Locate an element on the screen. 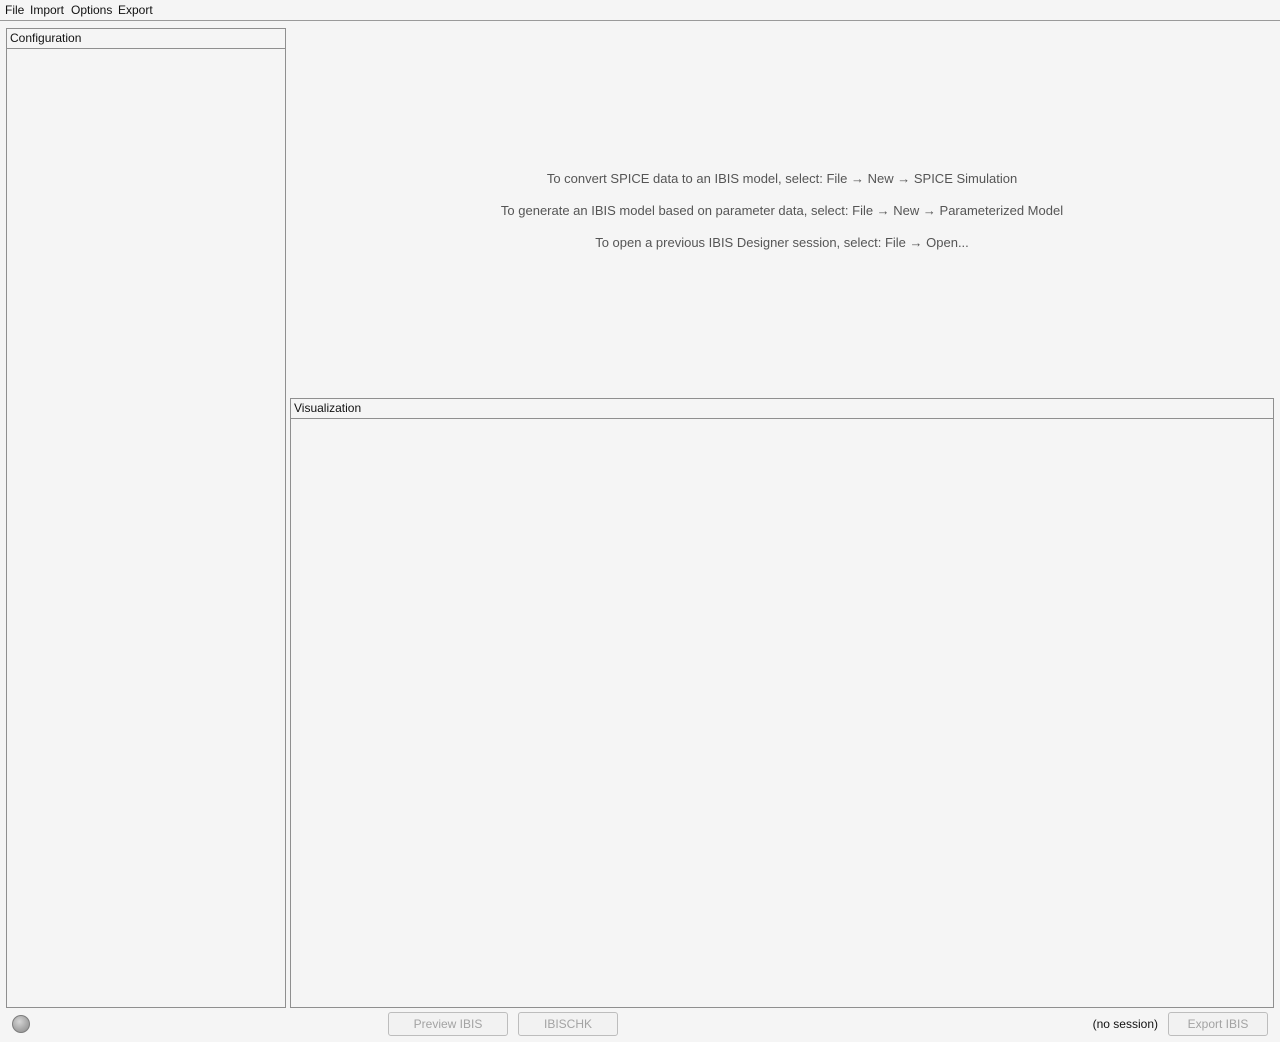 The height and width of the screenshot is (1042, 1280). export-ibis-button: Export IBIS is located at coordinates (1218, 1024).